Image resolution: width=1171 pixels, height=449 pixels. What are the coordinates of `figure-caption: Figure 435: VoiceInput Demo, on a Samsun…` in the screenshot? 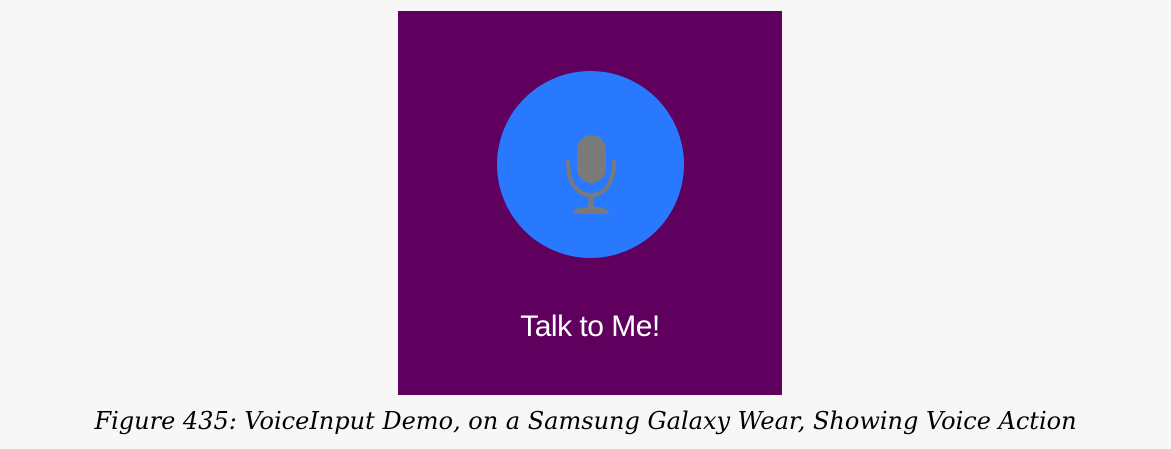 It's located at (585, 421).